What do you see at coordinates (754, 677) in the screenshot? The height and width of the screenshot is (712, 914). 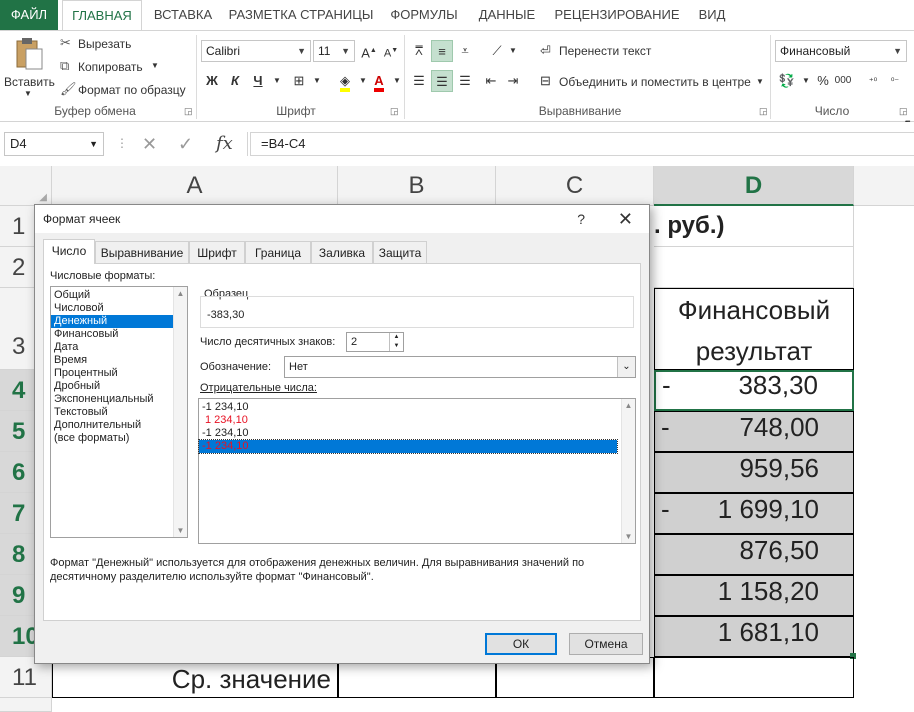 I see `cell-d11` at bounding box center [754, 677].